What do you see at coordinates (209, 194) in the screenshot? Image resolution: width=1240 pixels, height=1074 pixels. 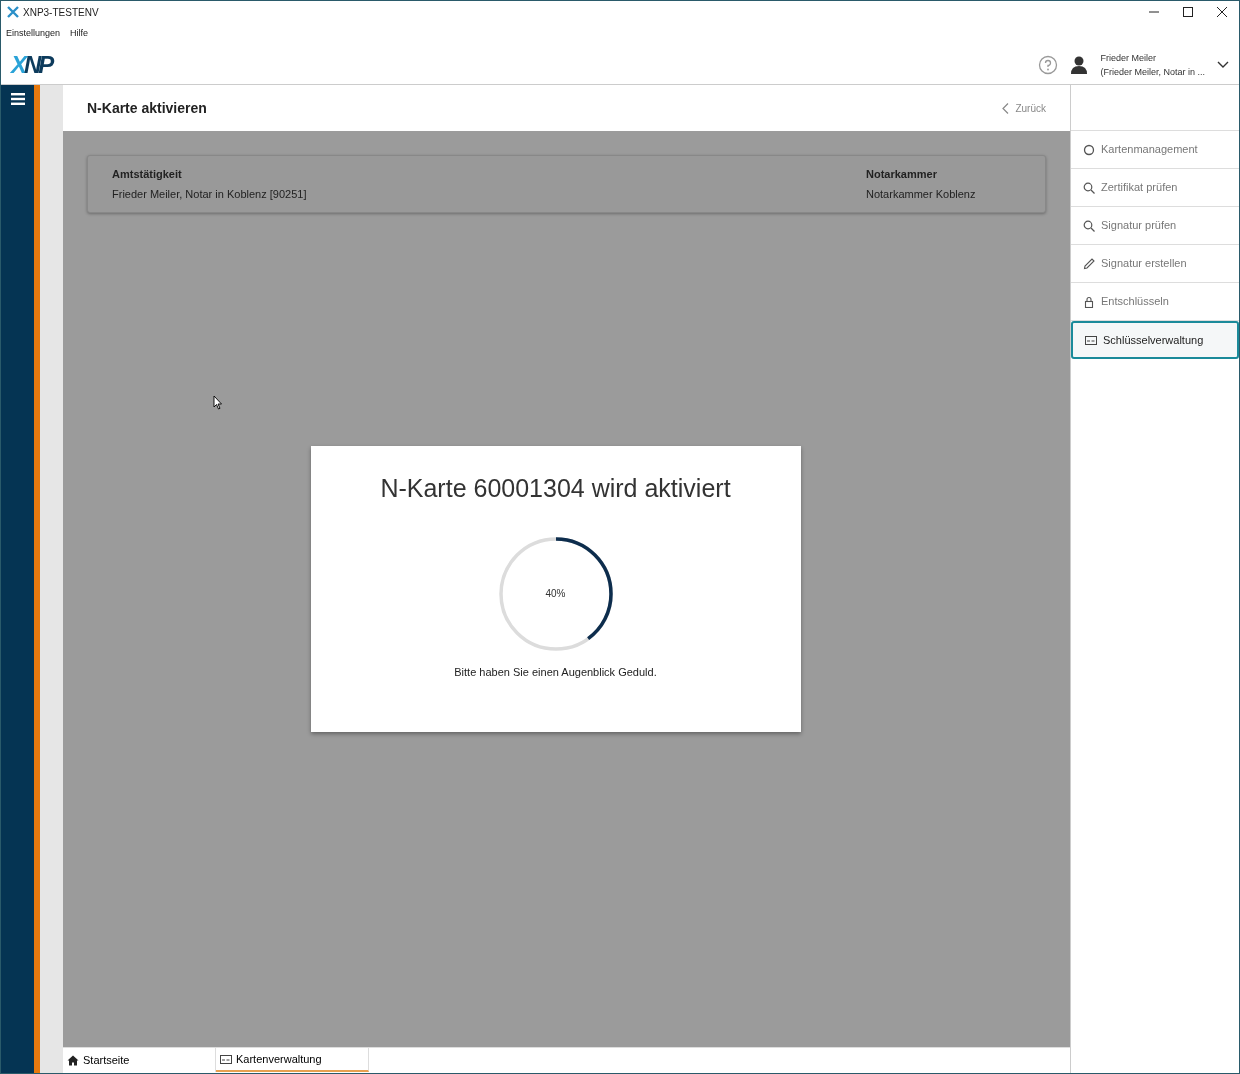 I see `field-value: Frieder Meiler, Notar in Koblenz [90251]` at bounding box center [209, 194].